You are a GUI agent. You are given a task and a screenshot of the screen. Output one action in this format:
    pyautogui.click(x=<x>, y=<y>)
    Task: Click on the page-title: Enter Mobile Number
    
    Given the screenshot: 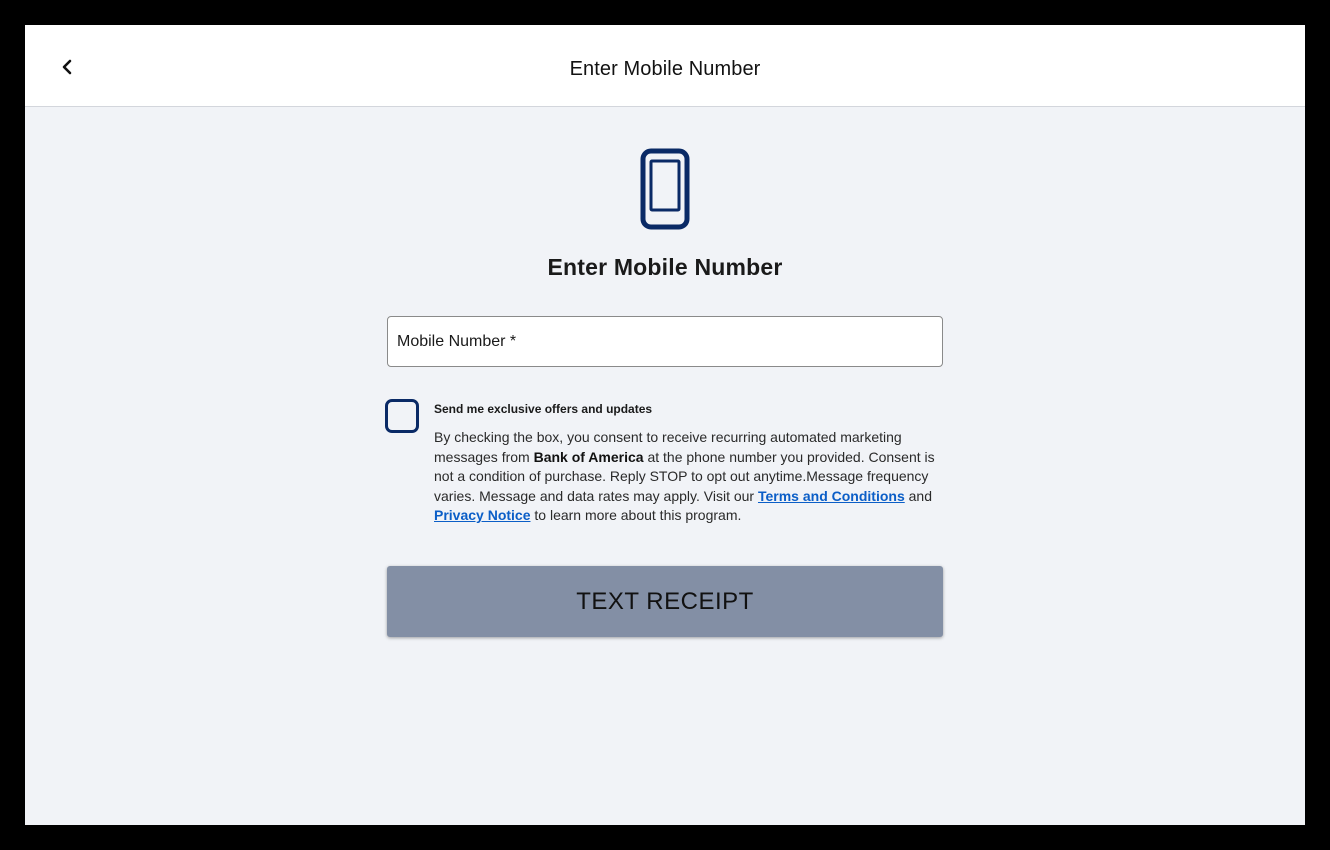 What is the action you would take?
    pyautogui.click(x=665, y=69)
    